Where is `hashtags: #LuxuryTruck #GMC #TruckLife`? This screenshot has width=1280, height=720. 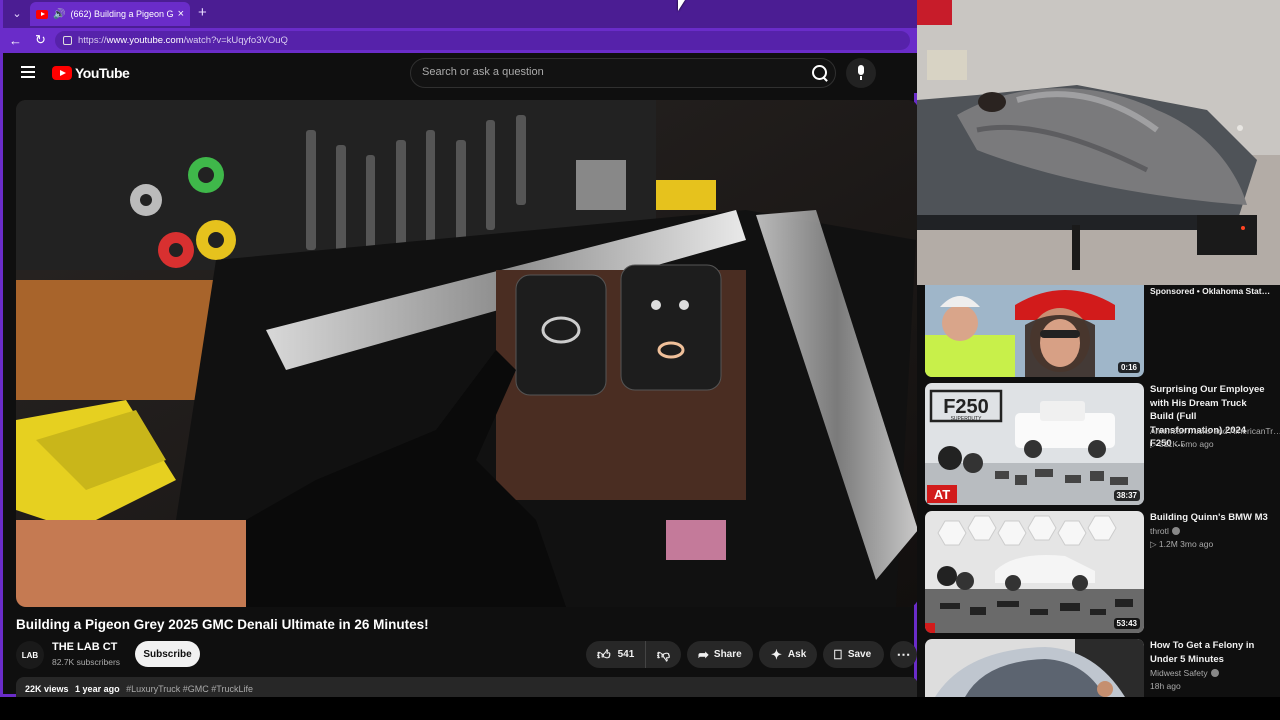
hashtags: #LuxuryTruck #GMC #TruckLife is located at coordinates (189, 689).